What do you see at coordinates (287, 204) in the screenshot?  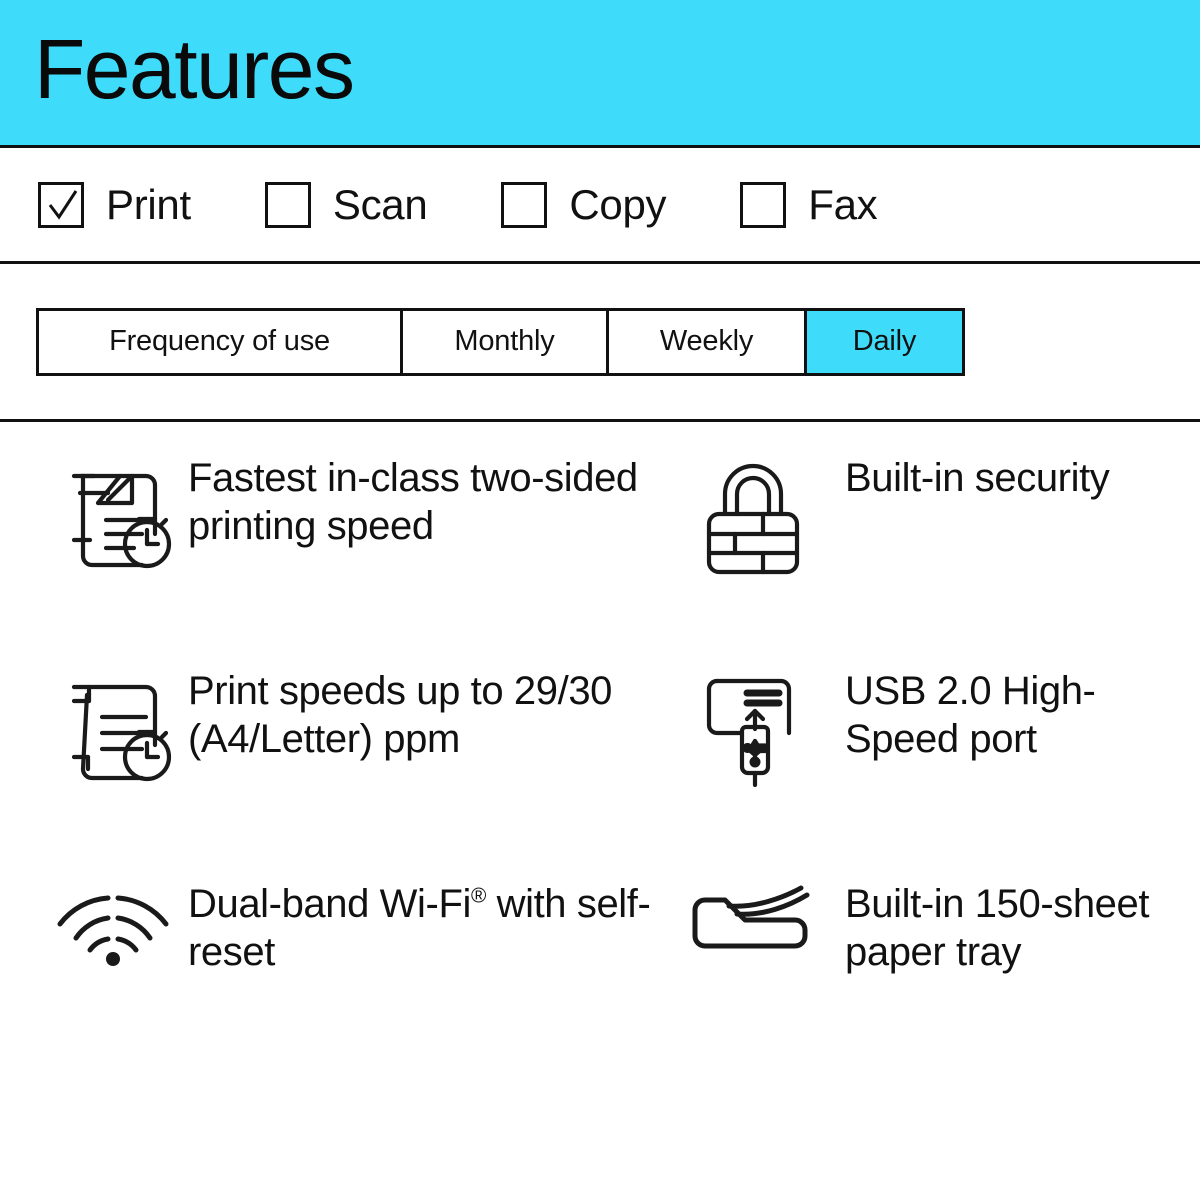 I see `checkbox-scan` at bounding box center [287, 204].